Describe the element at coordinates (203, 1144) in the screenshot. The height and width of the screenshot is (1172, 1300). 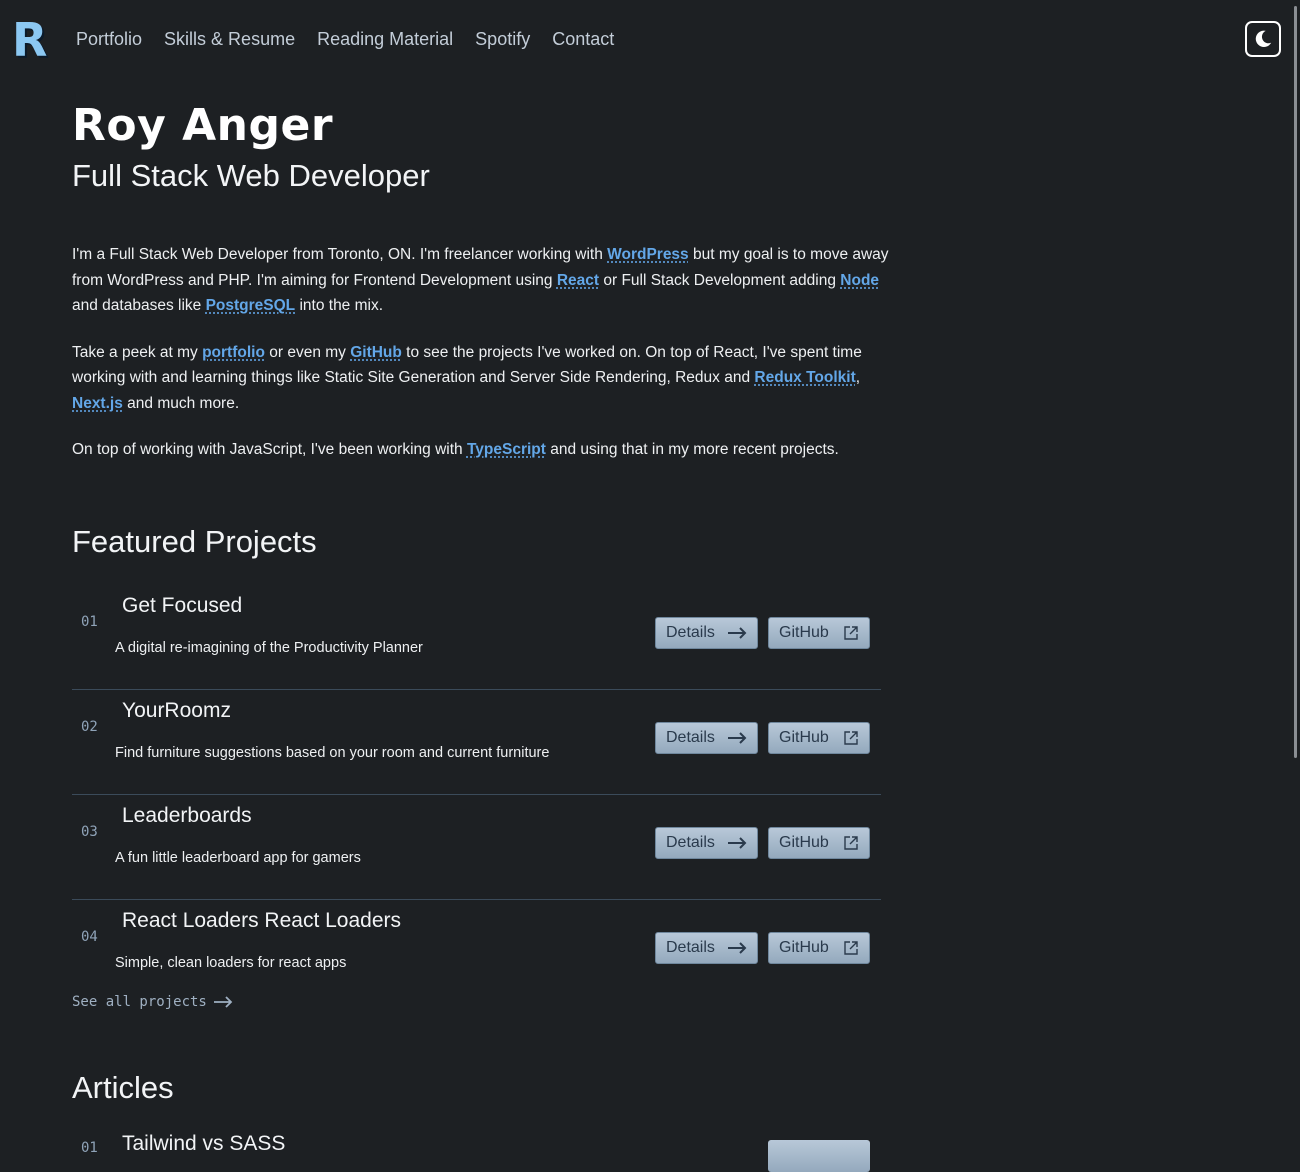
I see `article-title: Tailwind vs SASS` at that location.